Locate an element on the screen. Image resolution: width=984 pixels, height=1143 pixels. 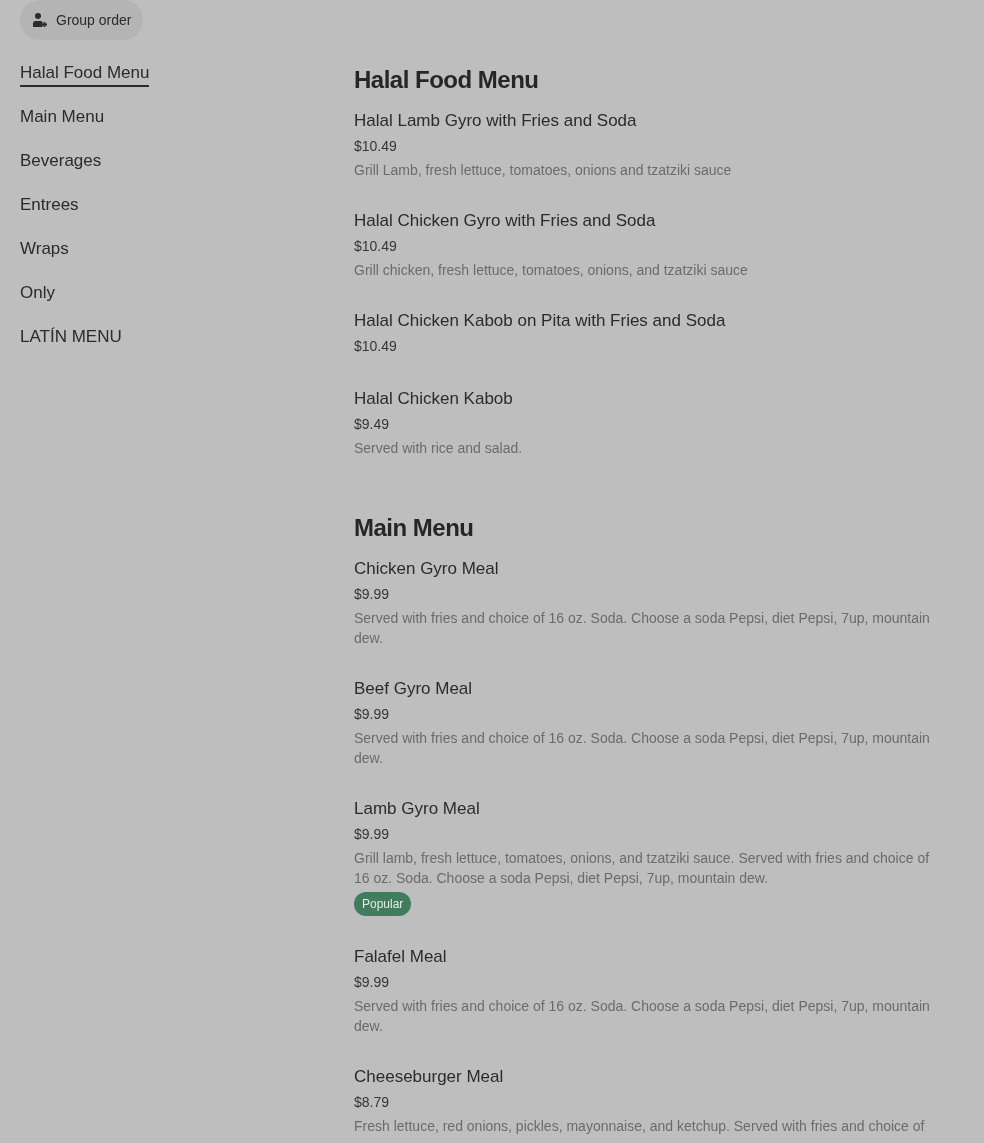
item-description: Grill Lamb, fresh lettuce, tomatoes, onions and tzatziki sauce is located at coordinates (543, 170).